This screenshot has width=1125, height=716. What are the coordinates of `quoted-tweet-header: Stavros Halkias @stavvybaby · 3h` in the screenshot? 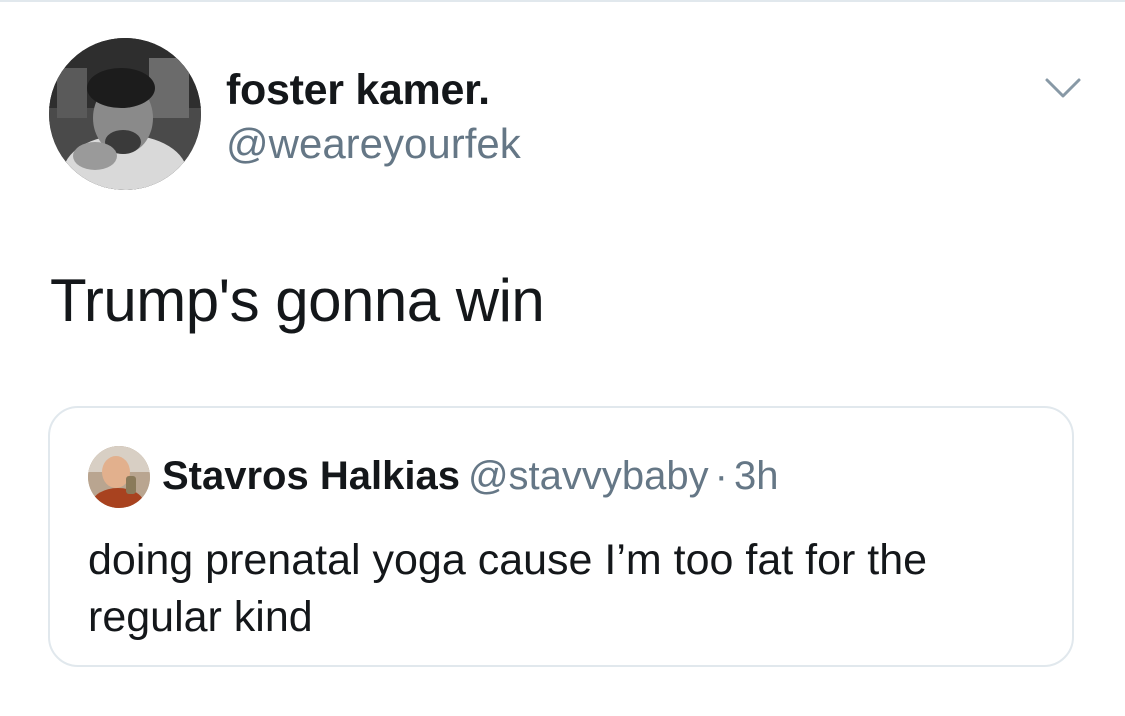 It's located at (470, 476).